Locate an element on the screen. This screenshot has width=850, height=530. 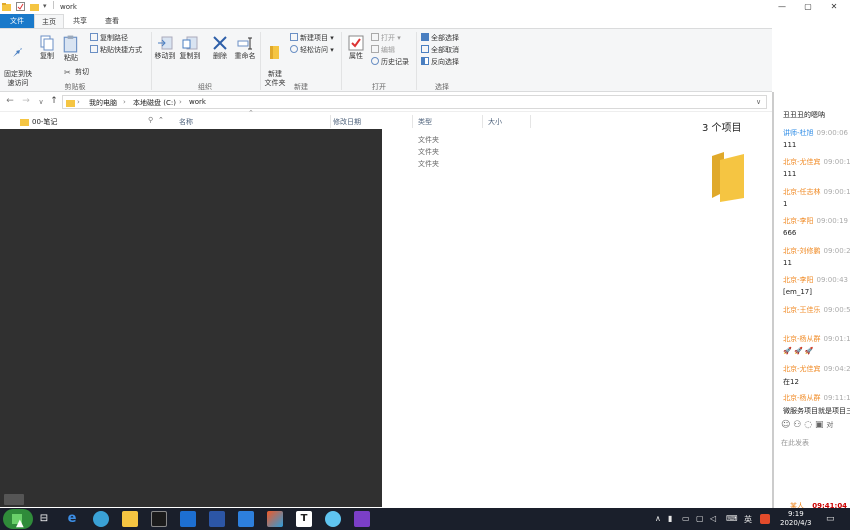
copy-to-button: 复制到 is located at coordinates (190, 48).